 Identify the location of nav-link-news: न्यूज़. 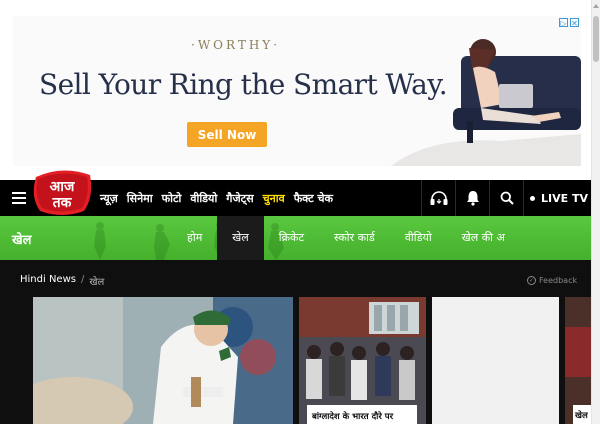
(109, 198).